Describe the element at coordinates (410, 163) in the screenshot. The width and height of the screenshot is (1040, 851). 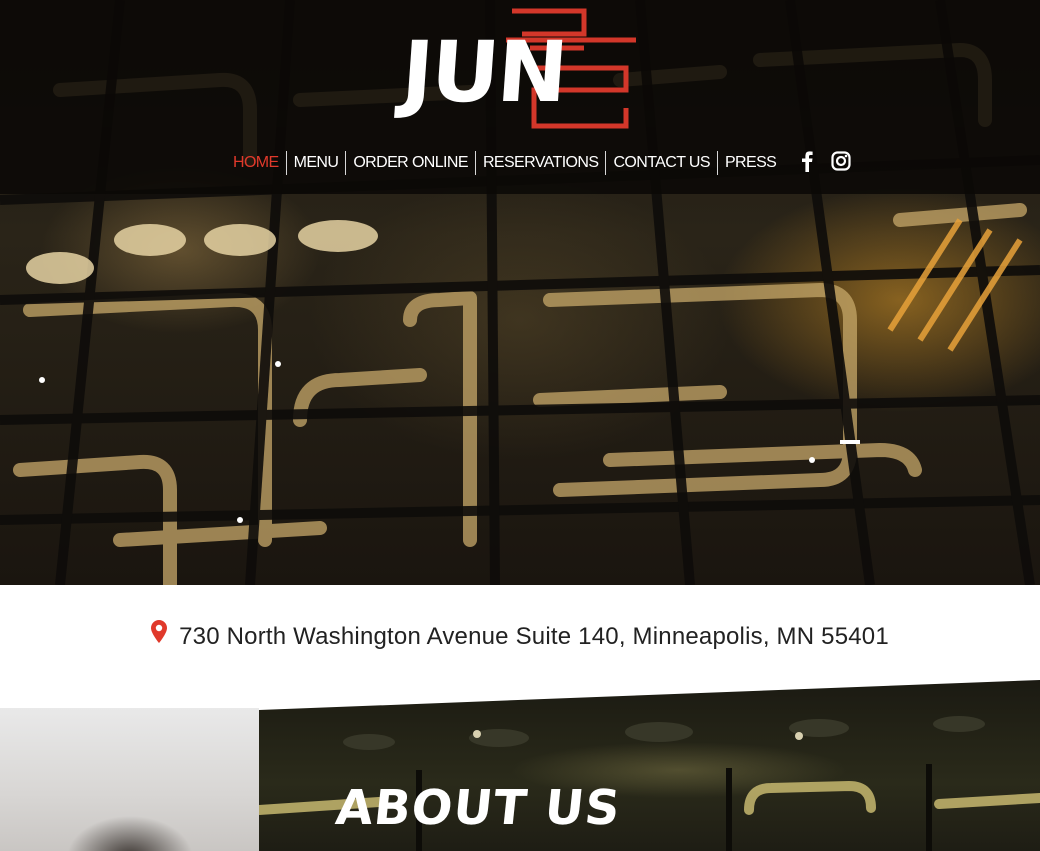
I see `nav-item-order-online: ORDER ONLINE` at that location.